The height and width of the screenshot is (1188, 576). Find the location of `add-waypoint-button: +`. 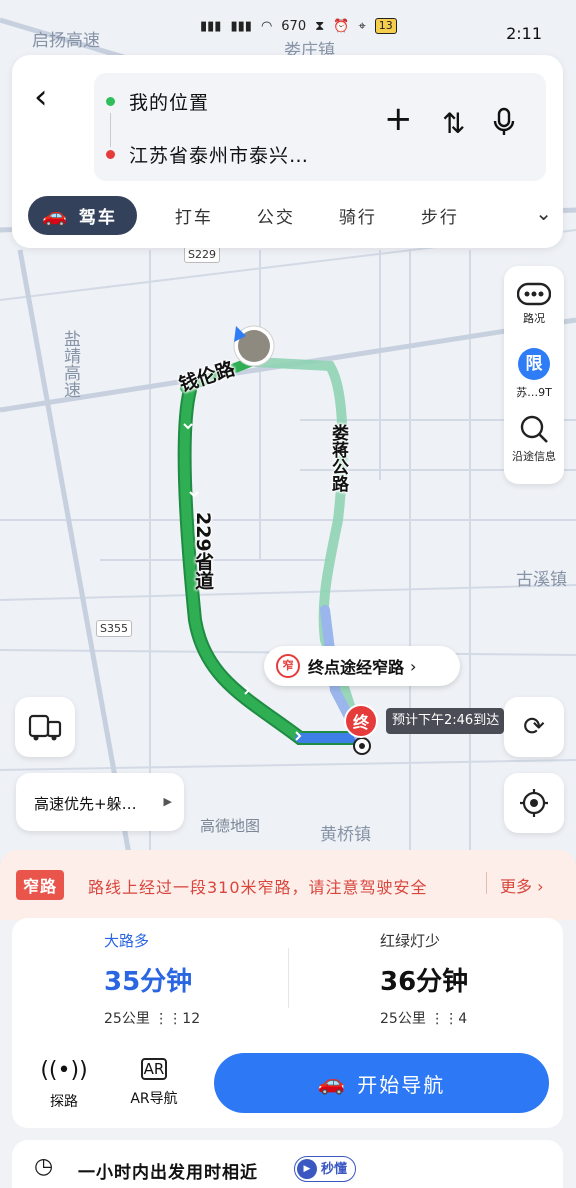

add-waypoint-button: + is located at coordinates (398, 119).